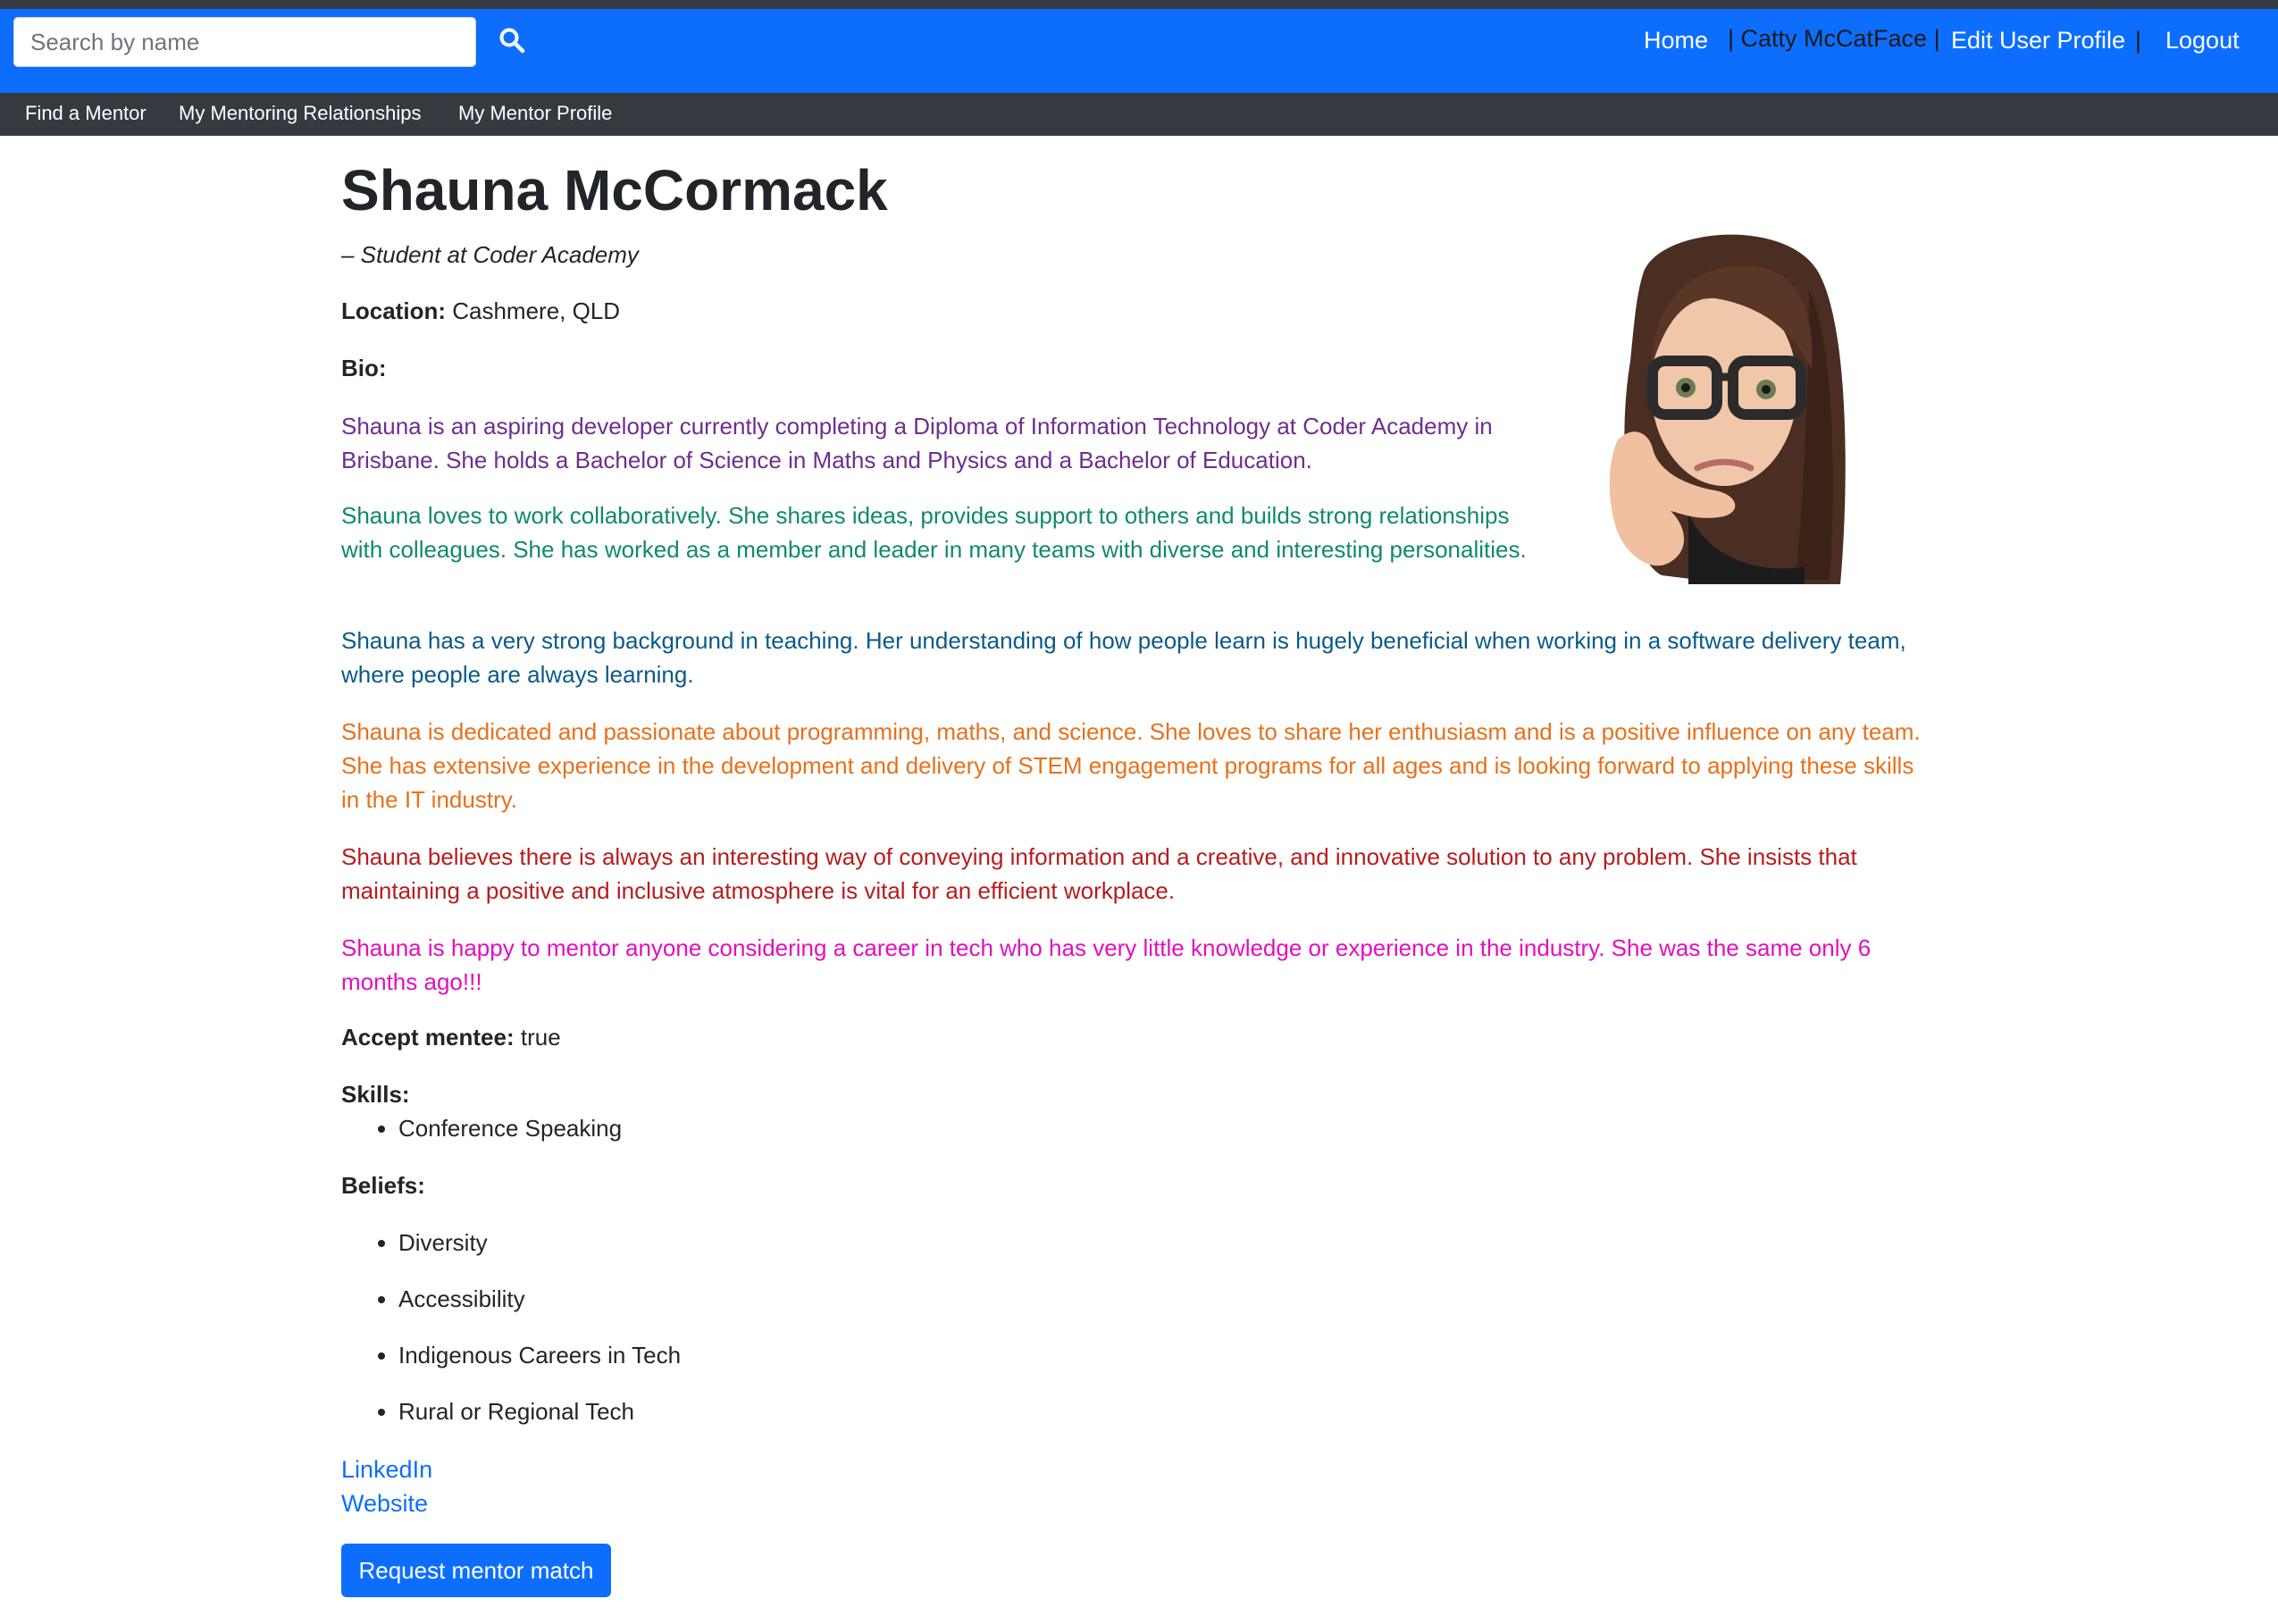 The width and height of the screenshot is (2278, 1624). I want to click on nav-home-link: Home, so click(1676, 40).